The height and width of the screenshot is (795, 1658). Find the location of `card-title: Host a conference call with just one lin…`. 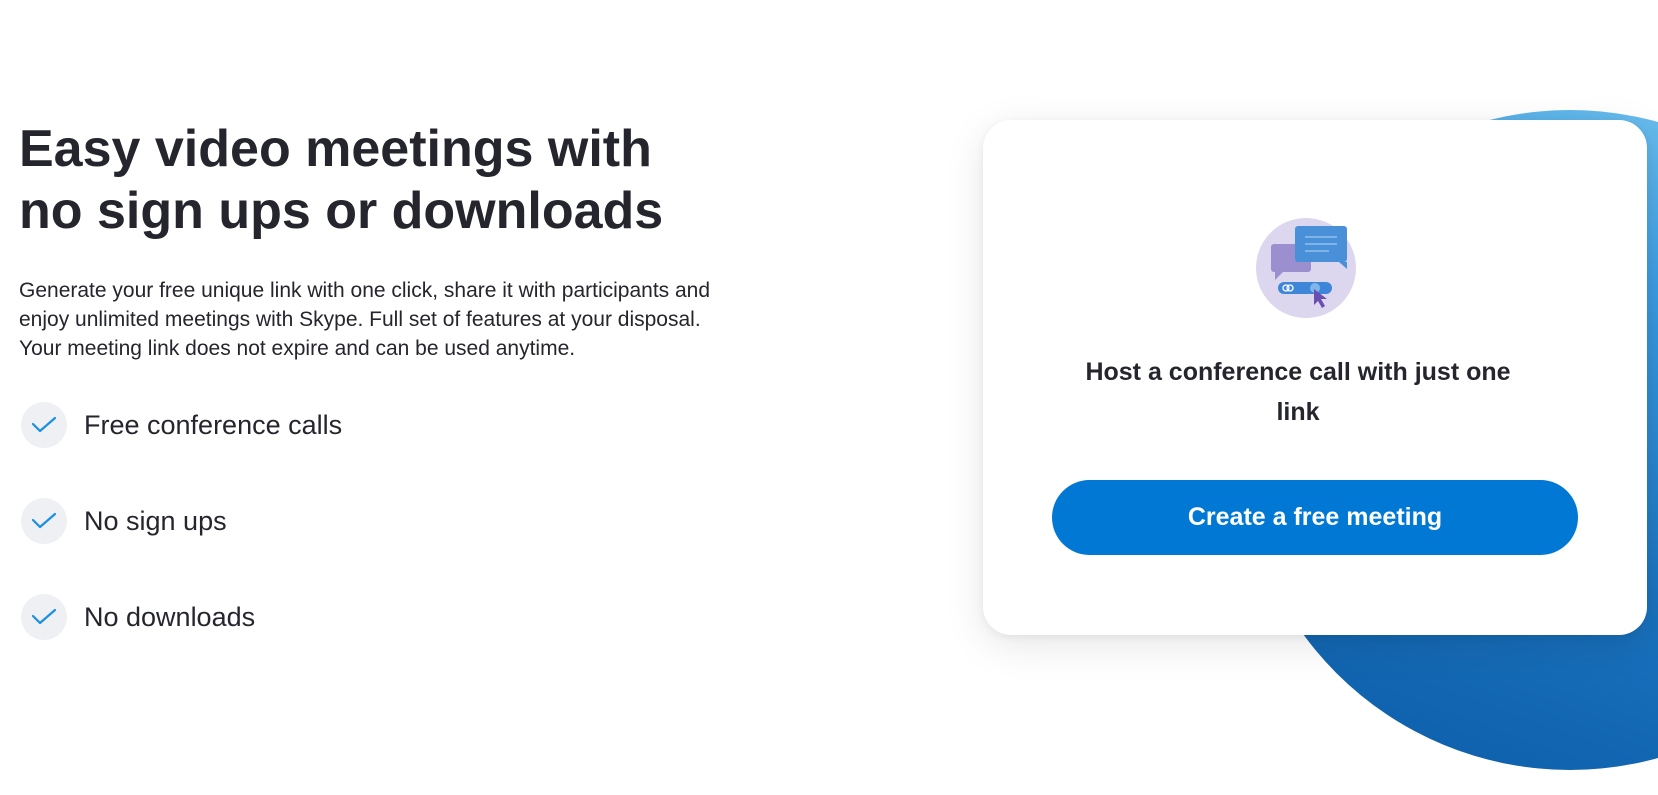

card-title: Host a conference call with just one lin… is located at coordinates (1298, 392).